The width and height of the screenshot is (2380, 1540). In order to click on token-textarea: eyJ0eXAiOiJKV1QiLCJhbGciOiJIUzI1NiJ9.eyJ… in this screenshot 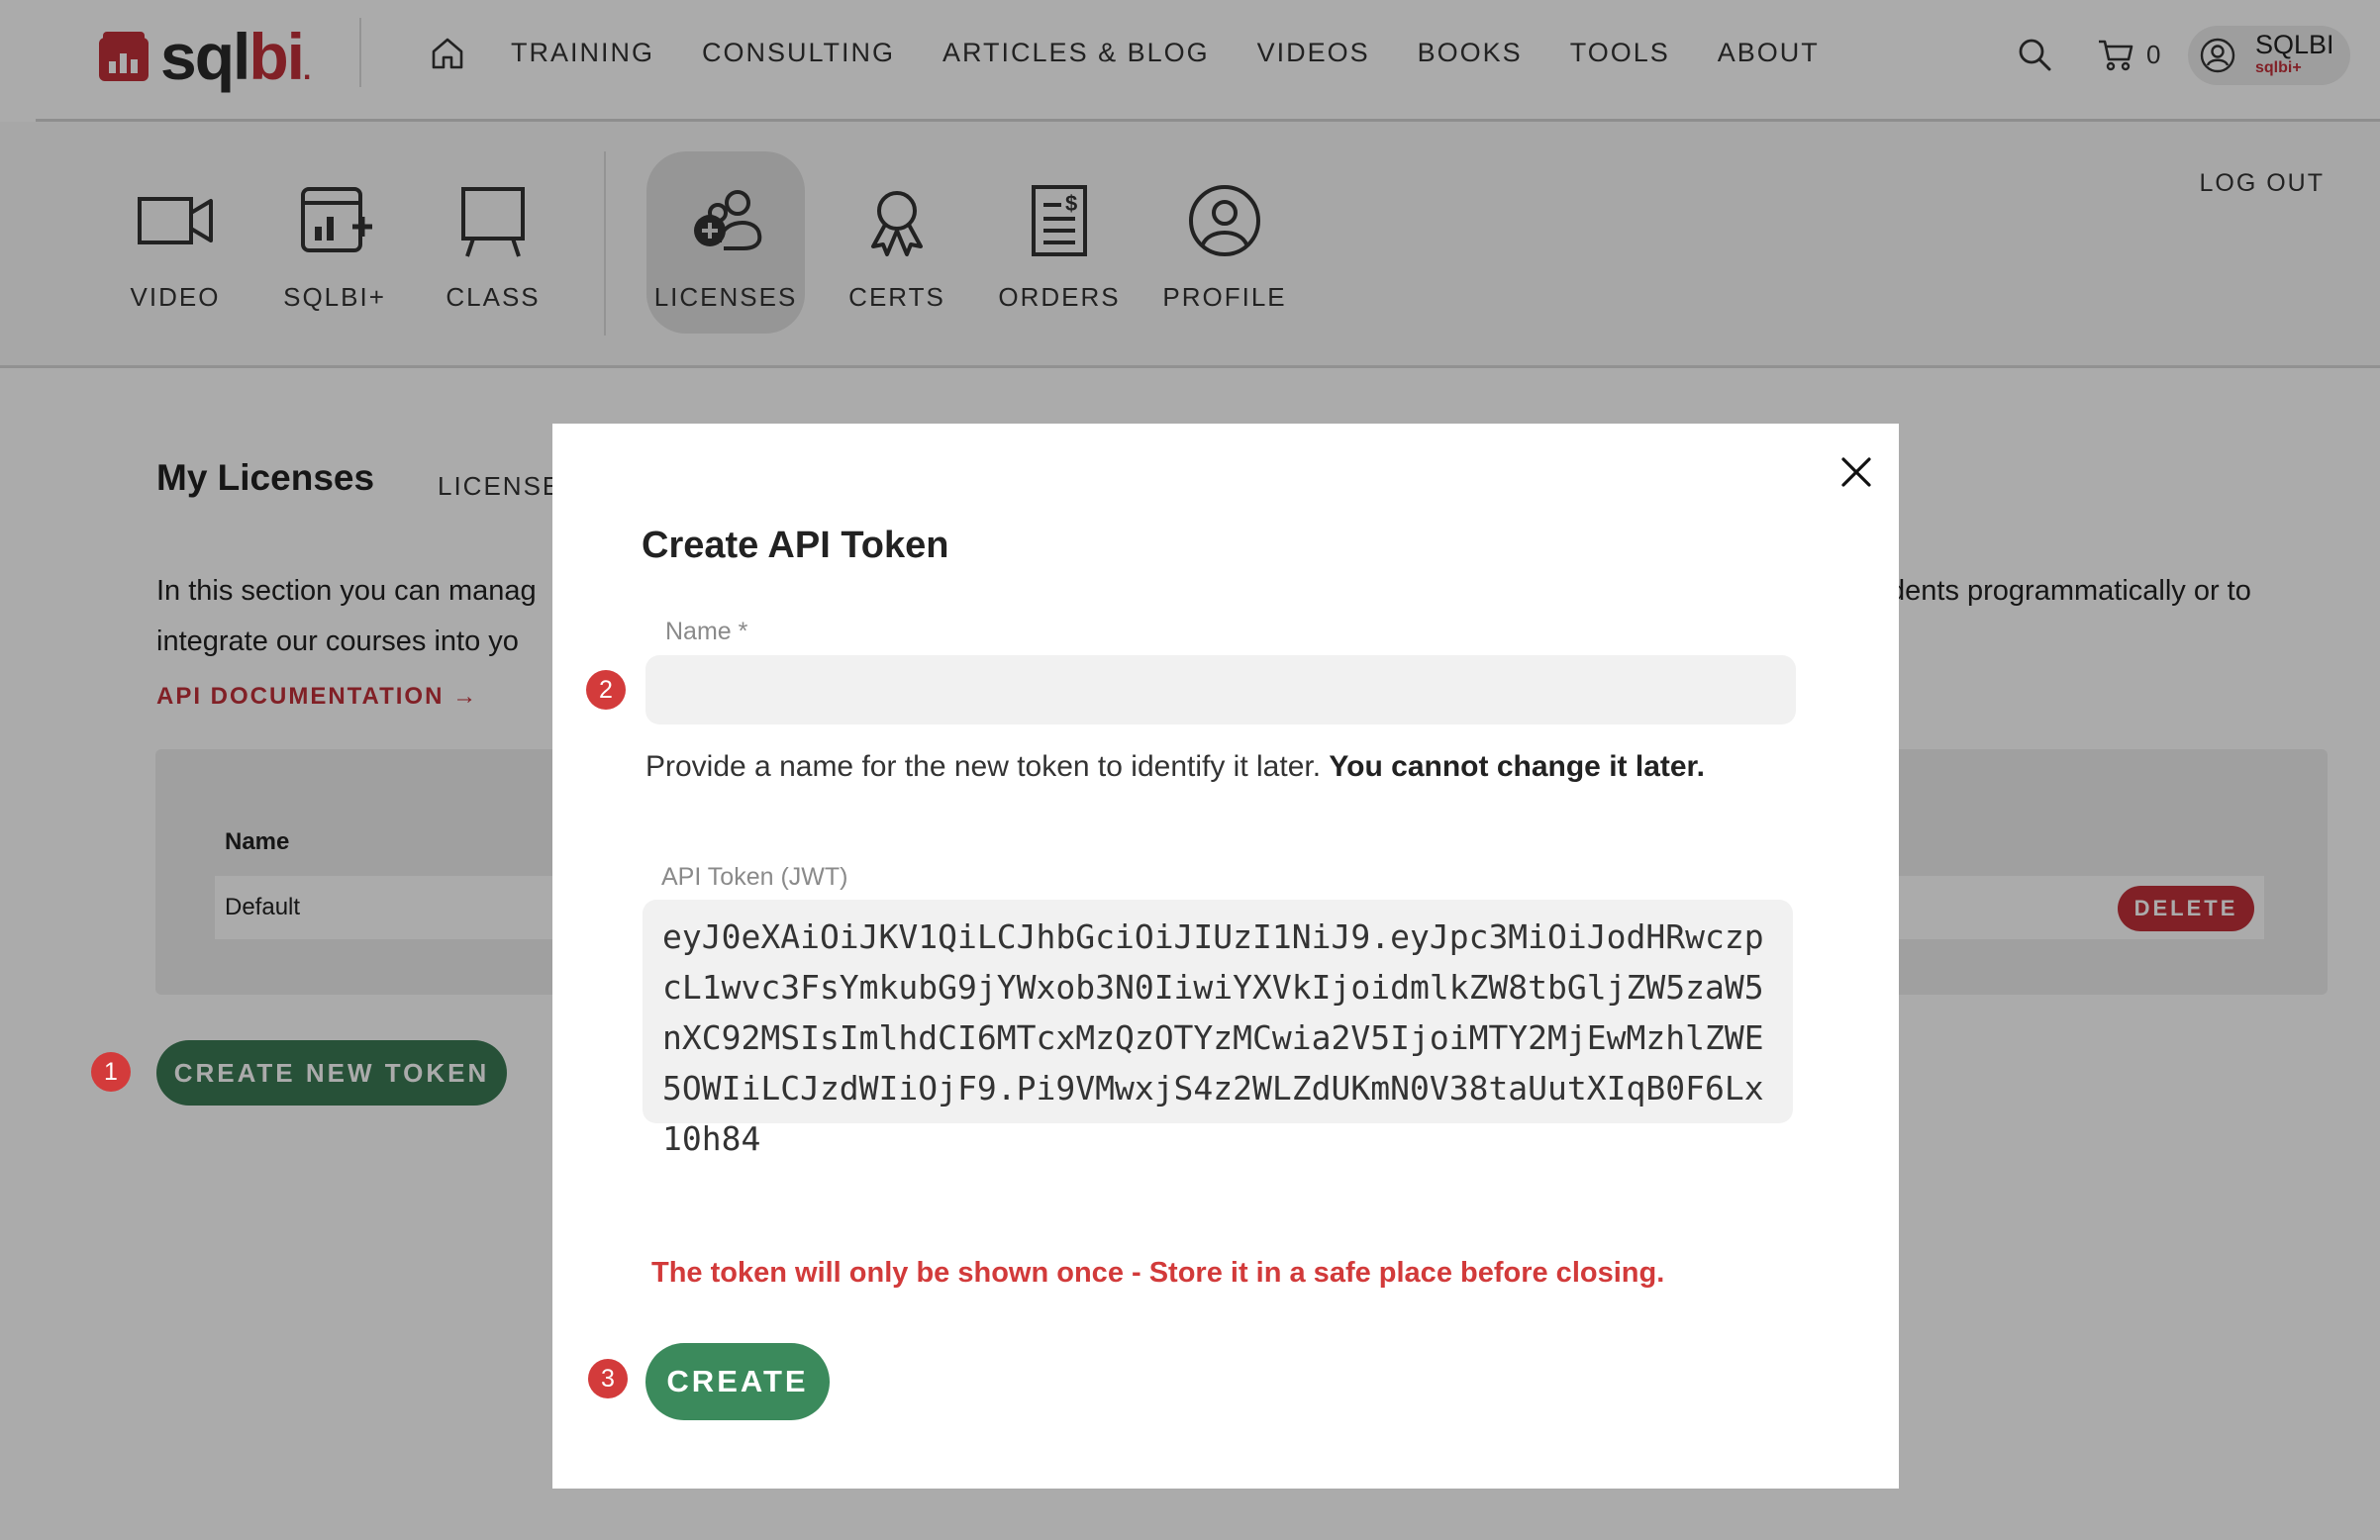, I will do `click(1218, 1029)`.